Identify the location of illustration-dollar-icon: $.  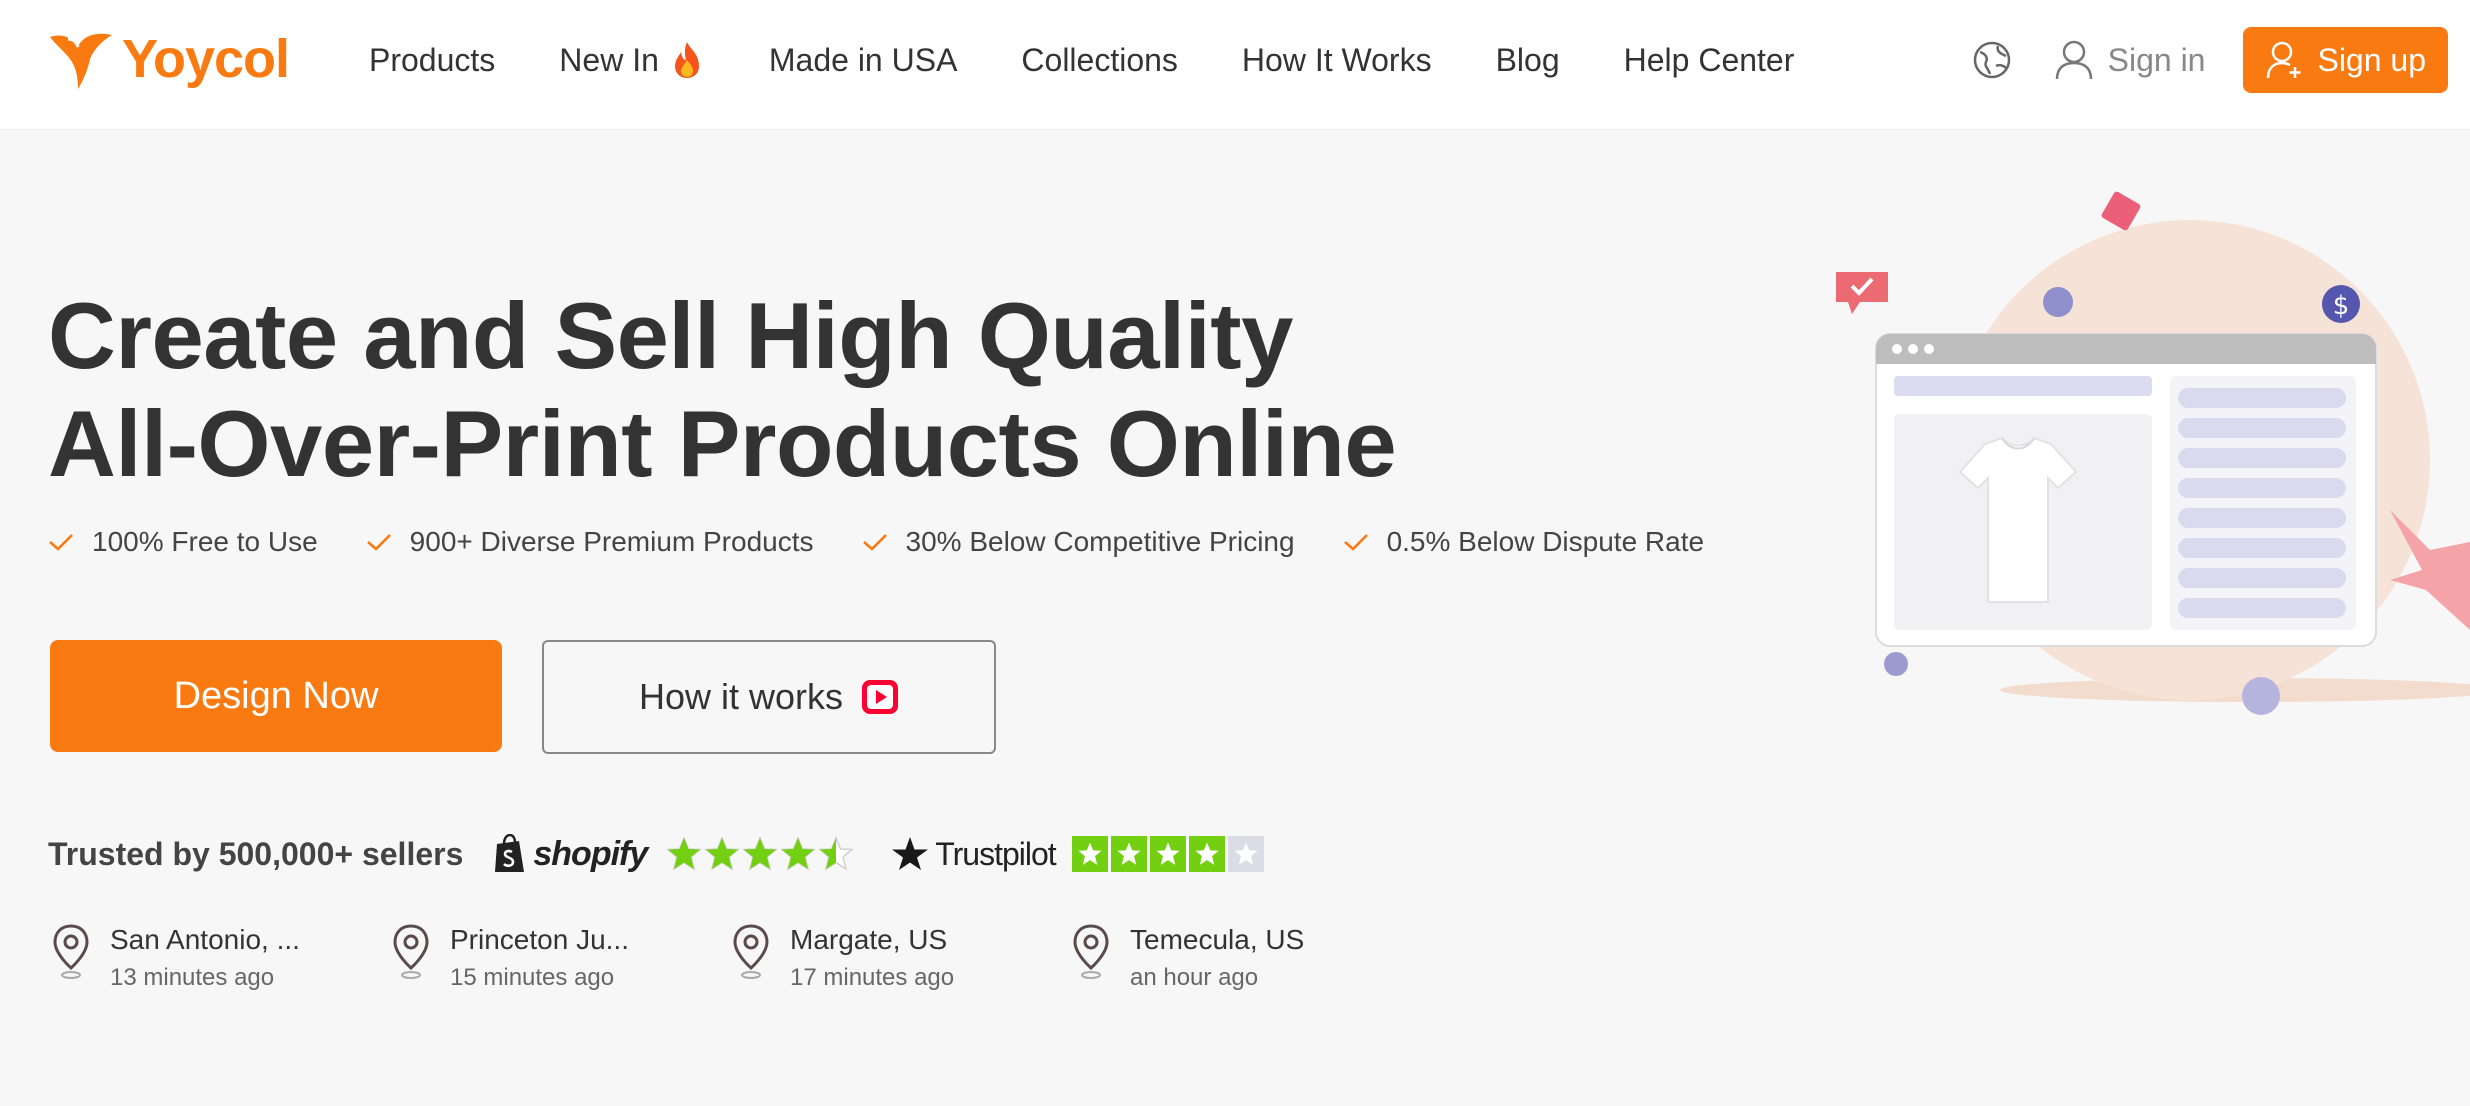
(2341, 304).